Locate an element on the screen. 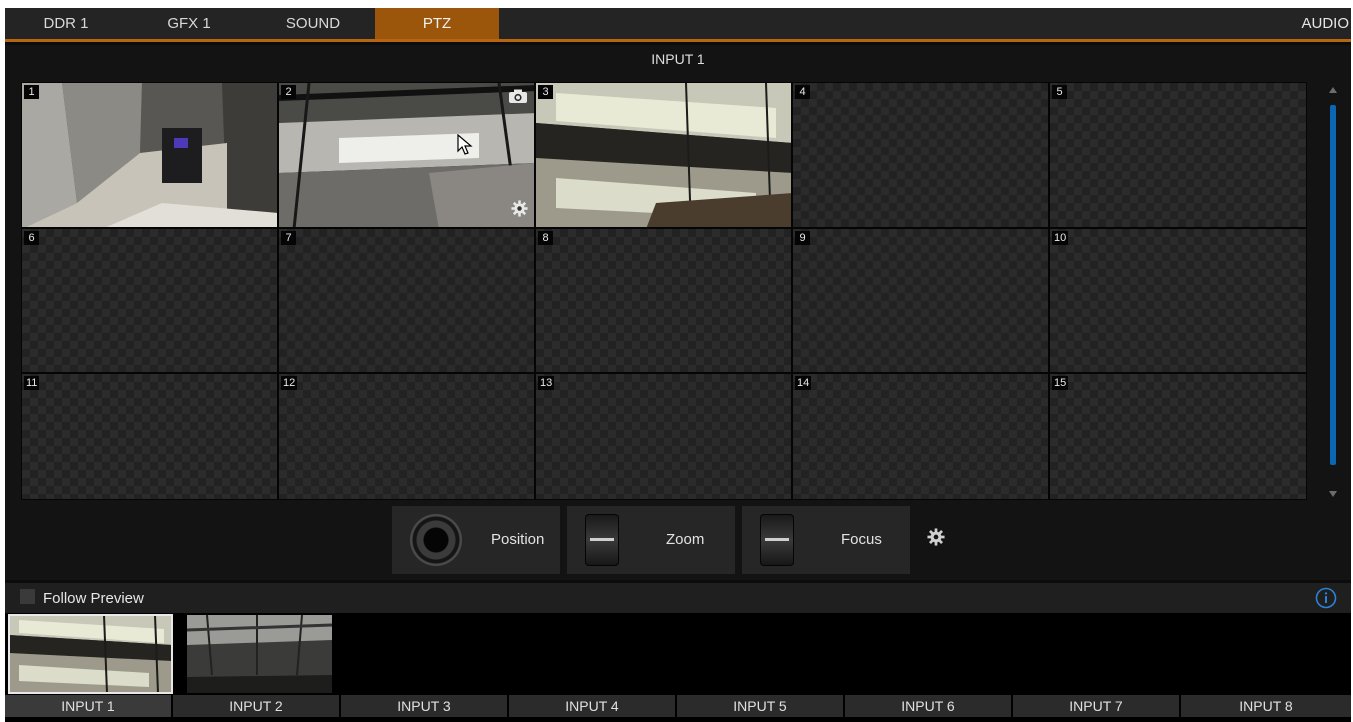  preset-number: 6 is located at coordinates (31, 238).